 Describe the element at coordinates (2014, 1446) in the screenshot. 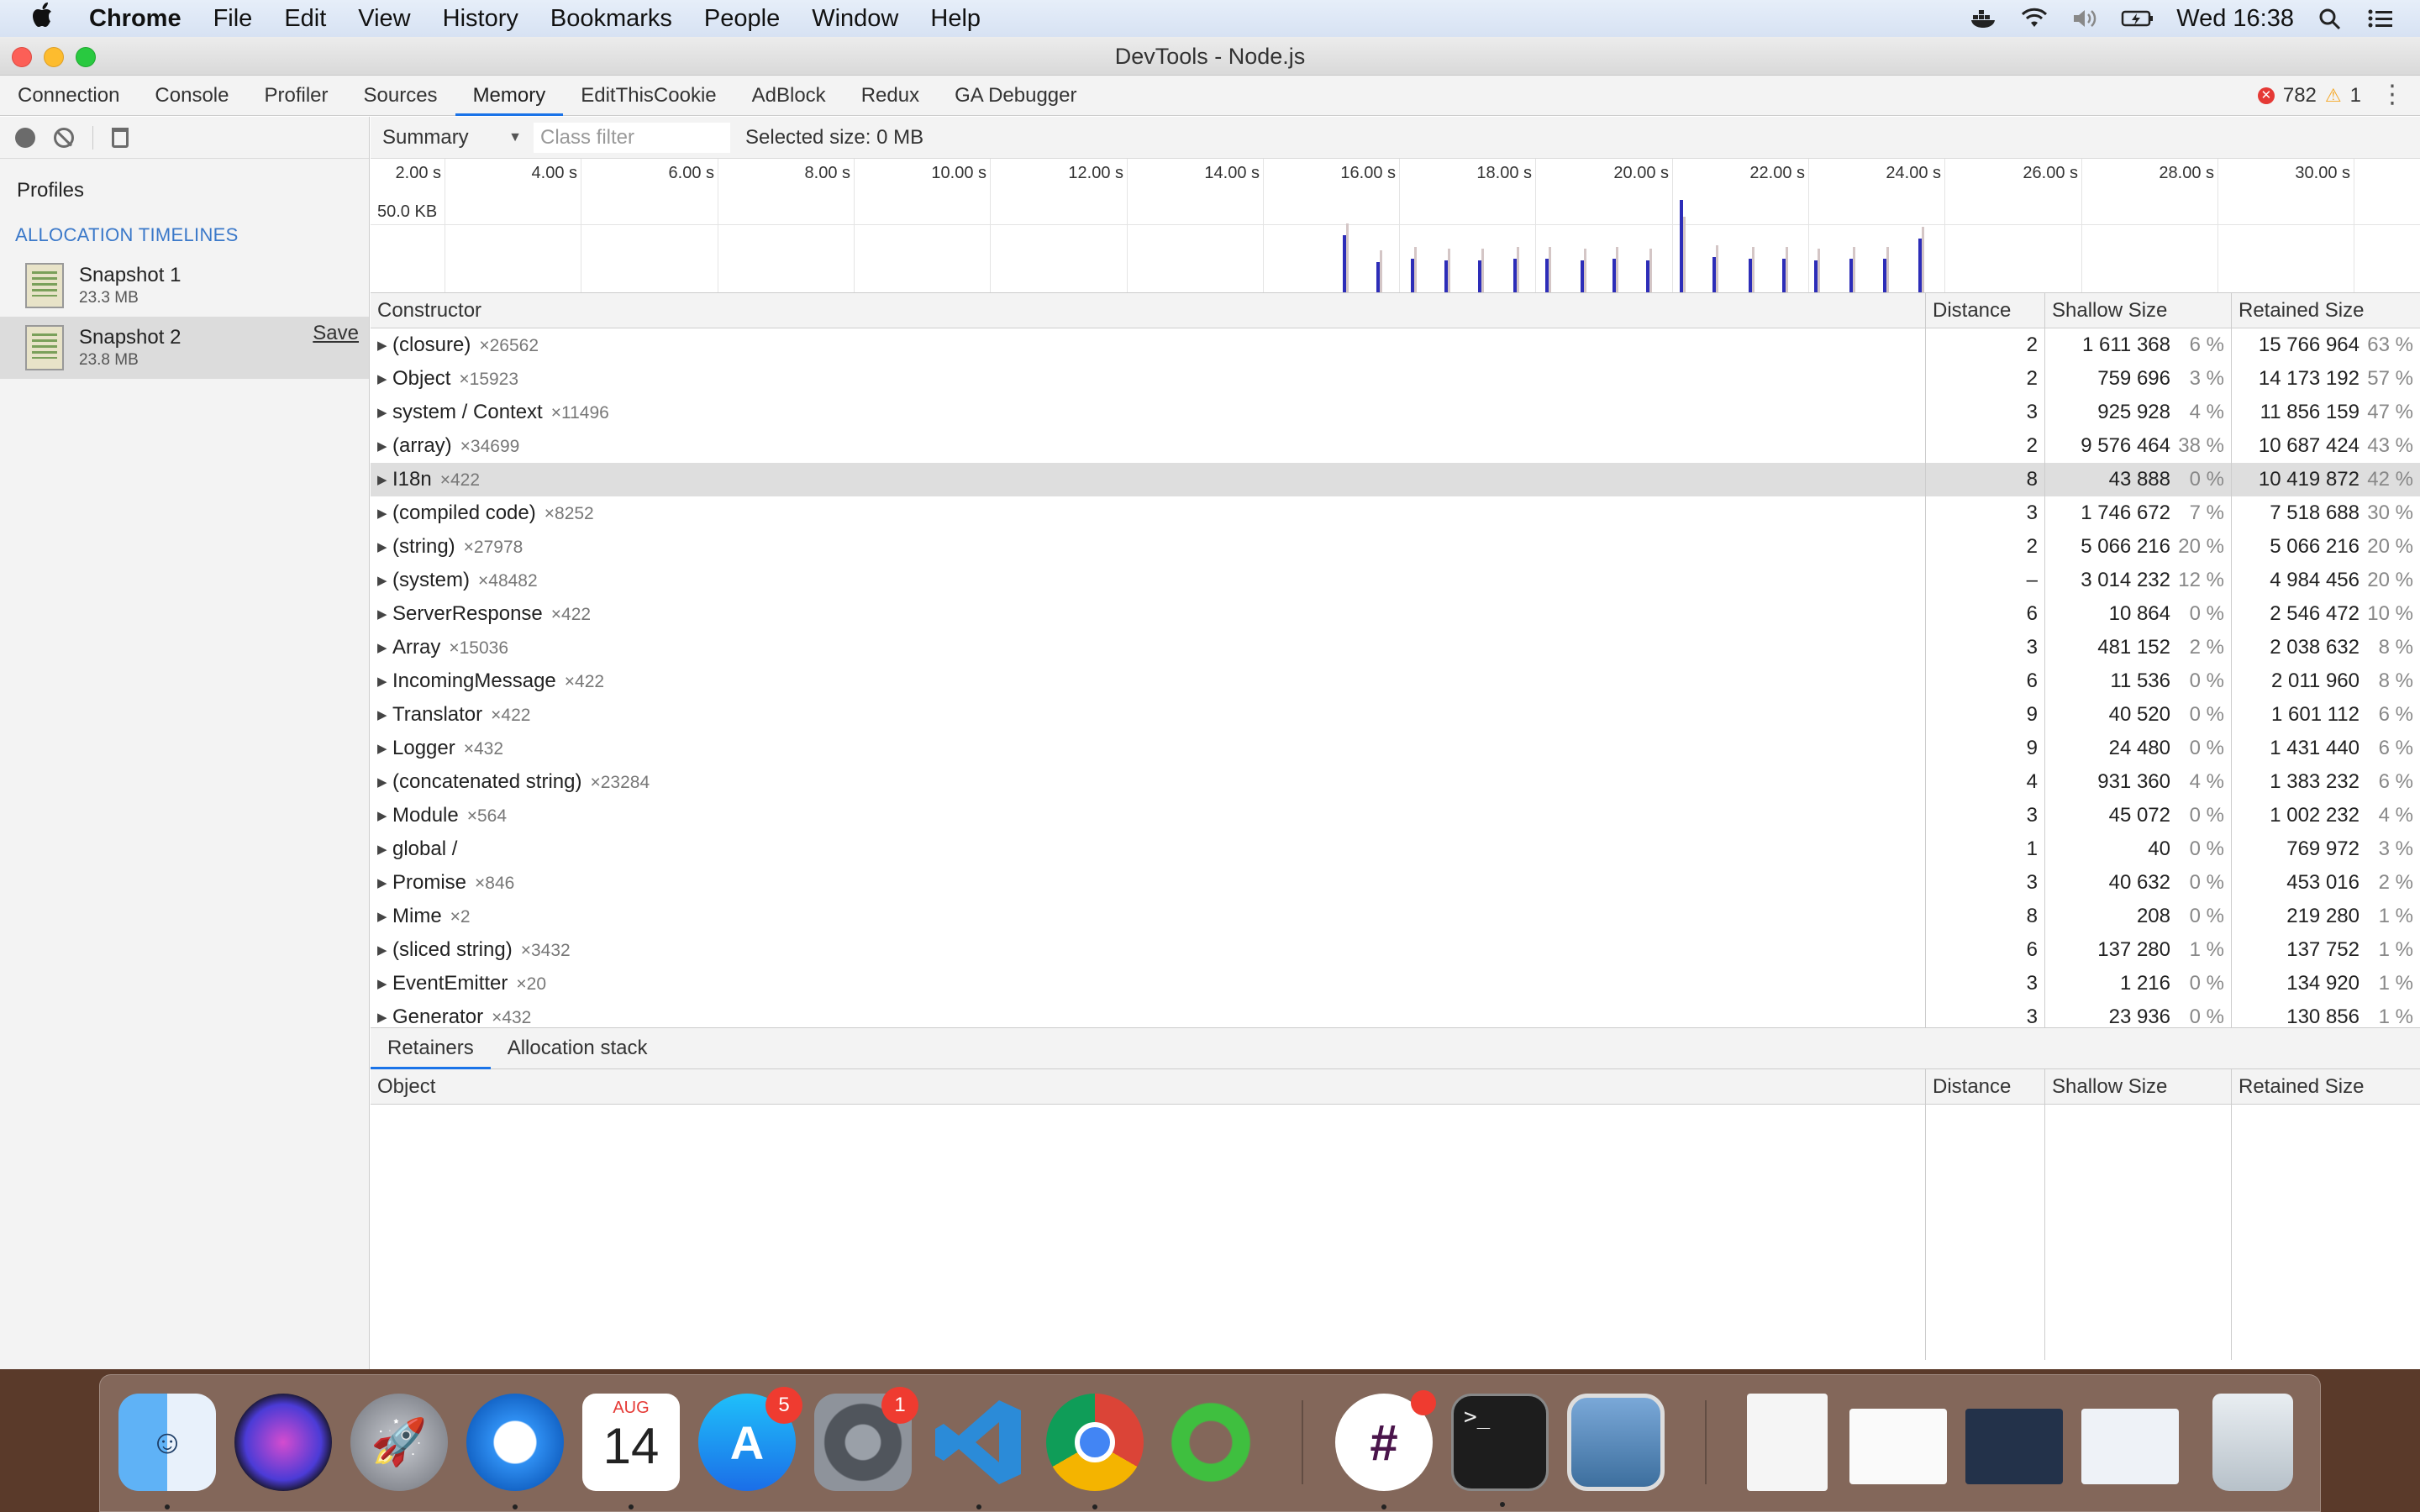

I see `editor-window-thumbnail` at that location.